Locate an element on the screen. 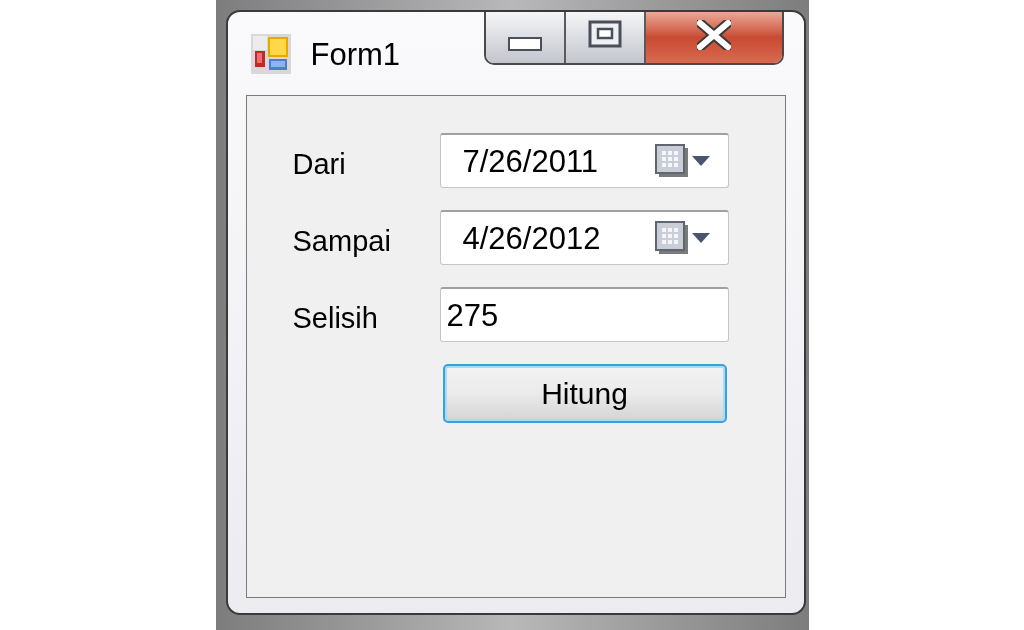 This screenshot has height=630, width=1024. input-field: 275 is located at coordinates (584, 314).